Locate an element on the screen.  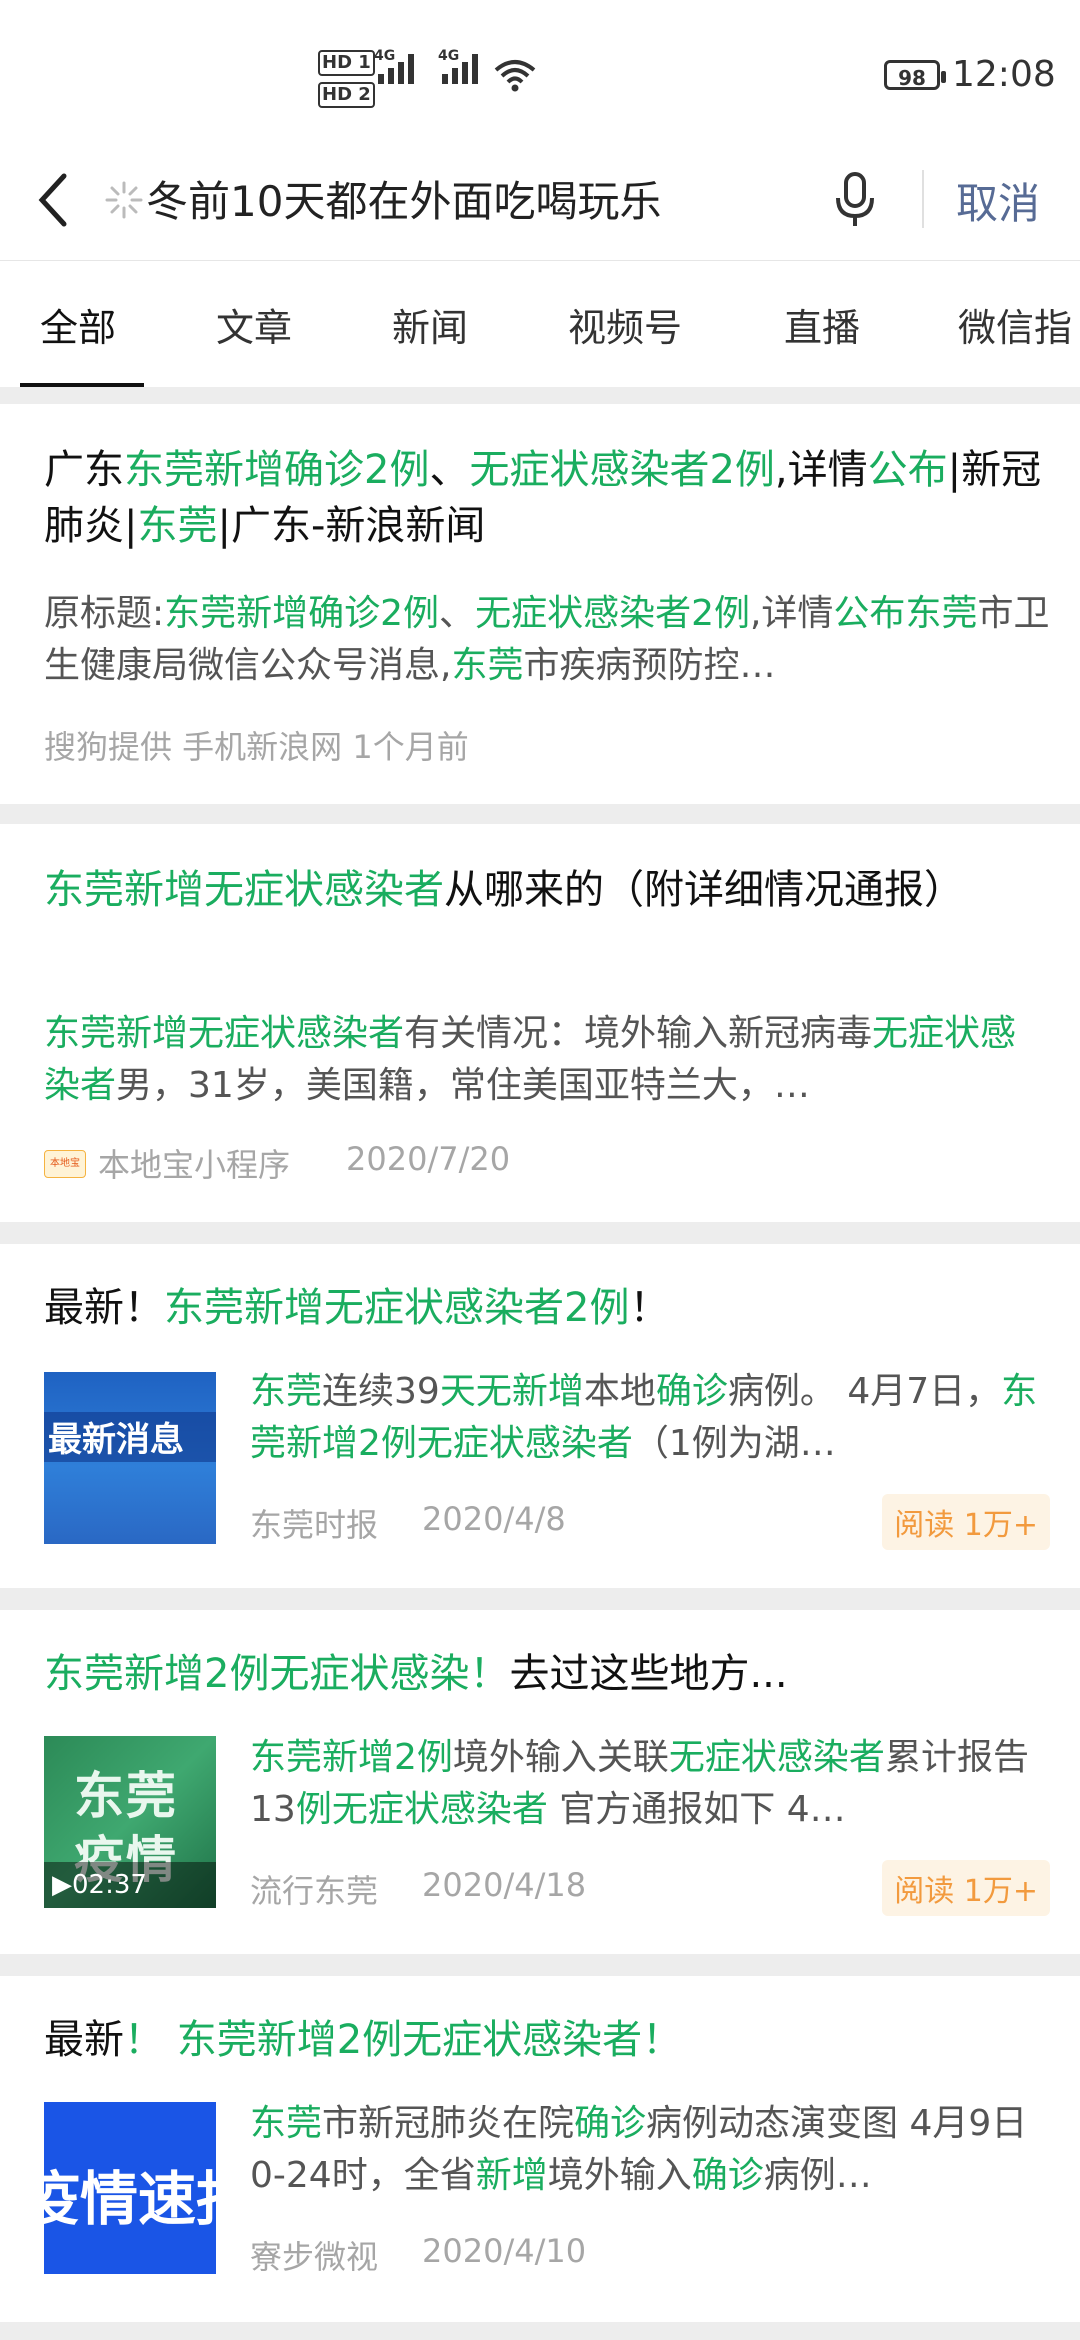
tab-news: 新闻 is located at coordinates (430, 324).